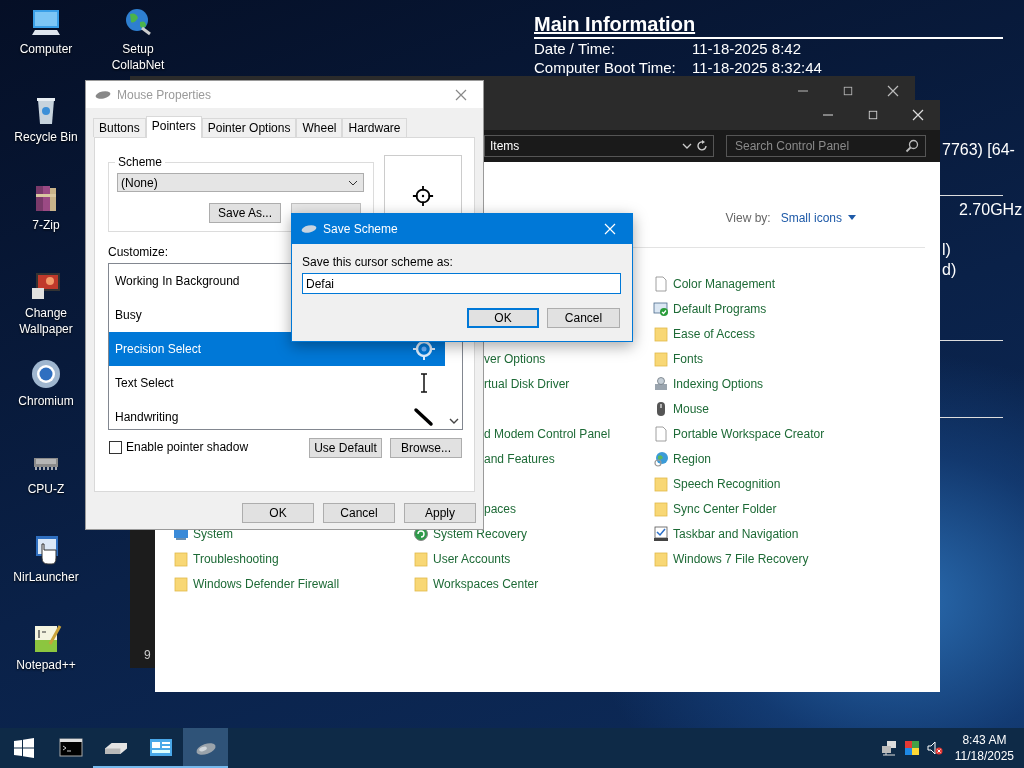 The width and height of the screenshot is (1024, 768). What do you see at coordinates (240, 182) in the screenshot?
I see `scheme-dropdown: (None)` at bounding box center [240, 182].